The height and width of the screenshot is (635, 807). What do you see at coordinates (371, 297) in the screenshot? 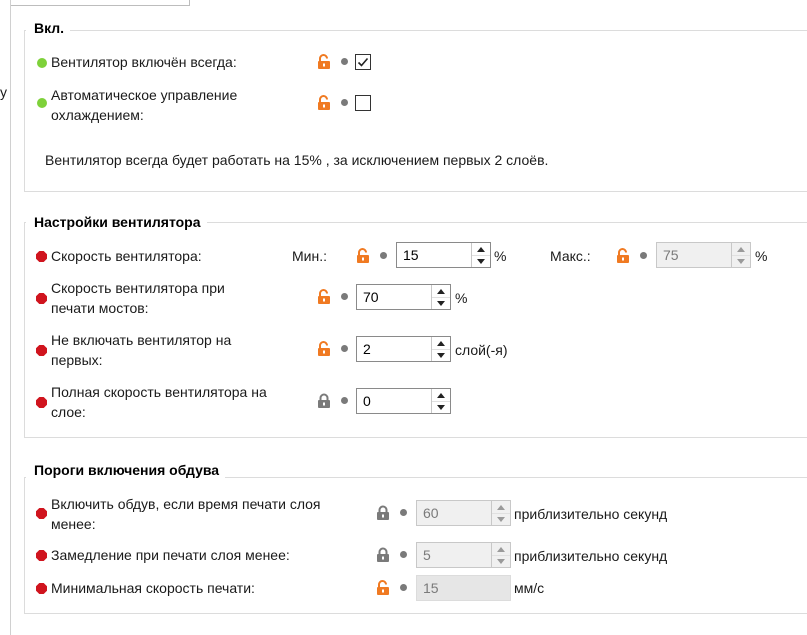
I see `bridges-speed-value: 70` at bounding box center [371, 297].